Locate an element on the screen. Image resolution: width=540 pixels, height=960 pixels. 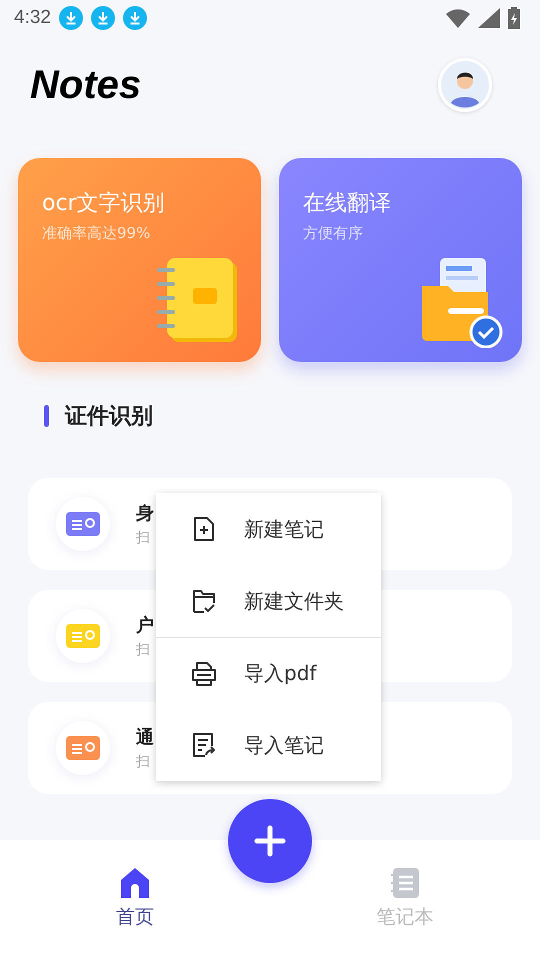
status-time: 4:32 is located at coordinates (32, 18).